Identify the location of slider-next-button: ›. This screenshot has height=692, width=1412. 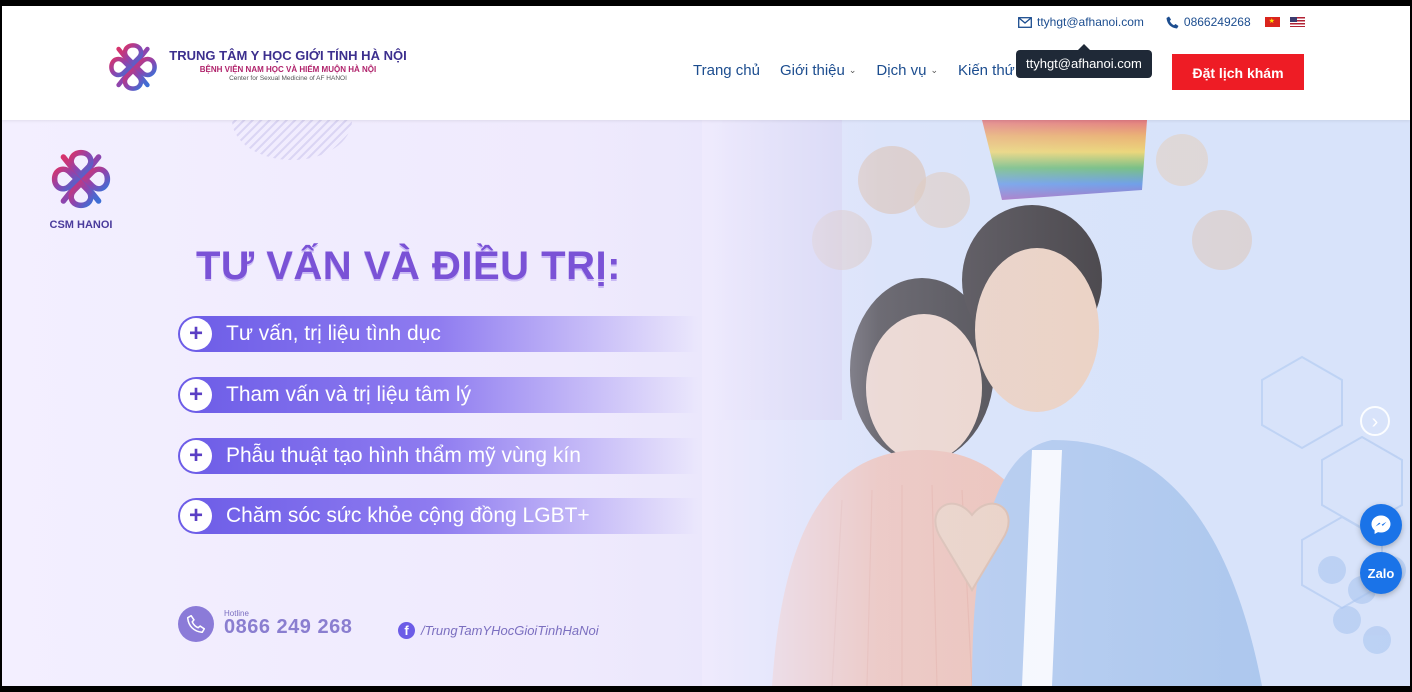
(1375, 421).